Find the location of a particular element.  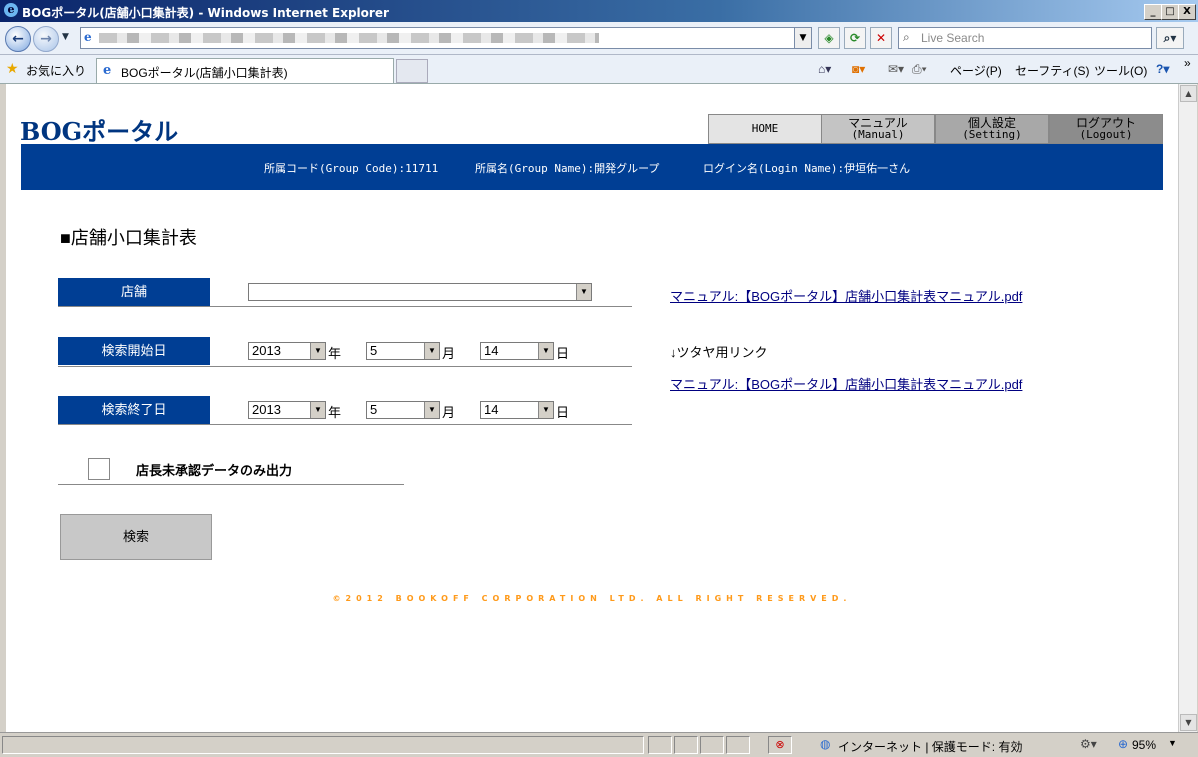

nav-home-label: HOME is located at coordinates (765, 128).